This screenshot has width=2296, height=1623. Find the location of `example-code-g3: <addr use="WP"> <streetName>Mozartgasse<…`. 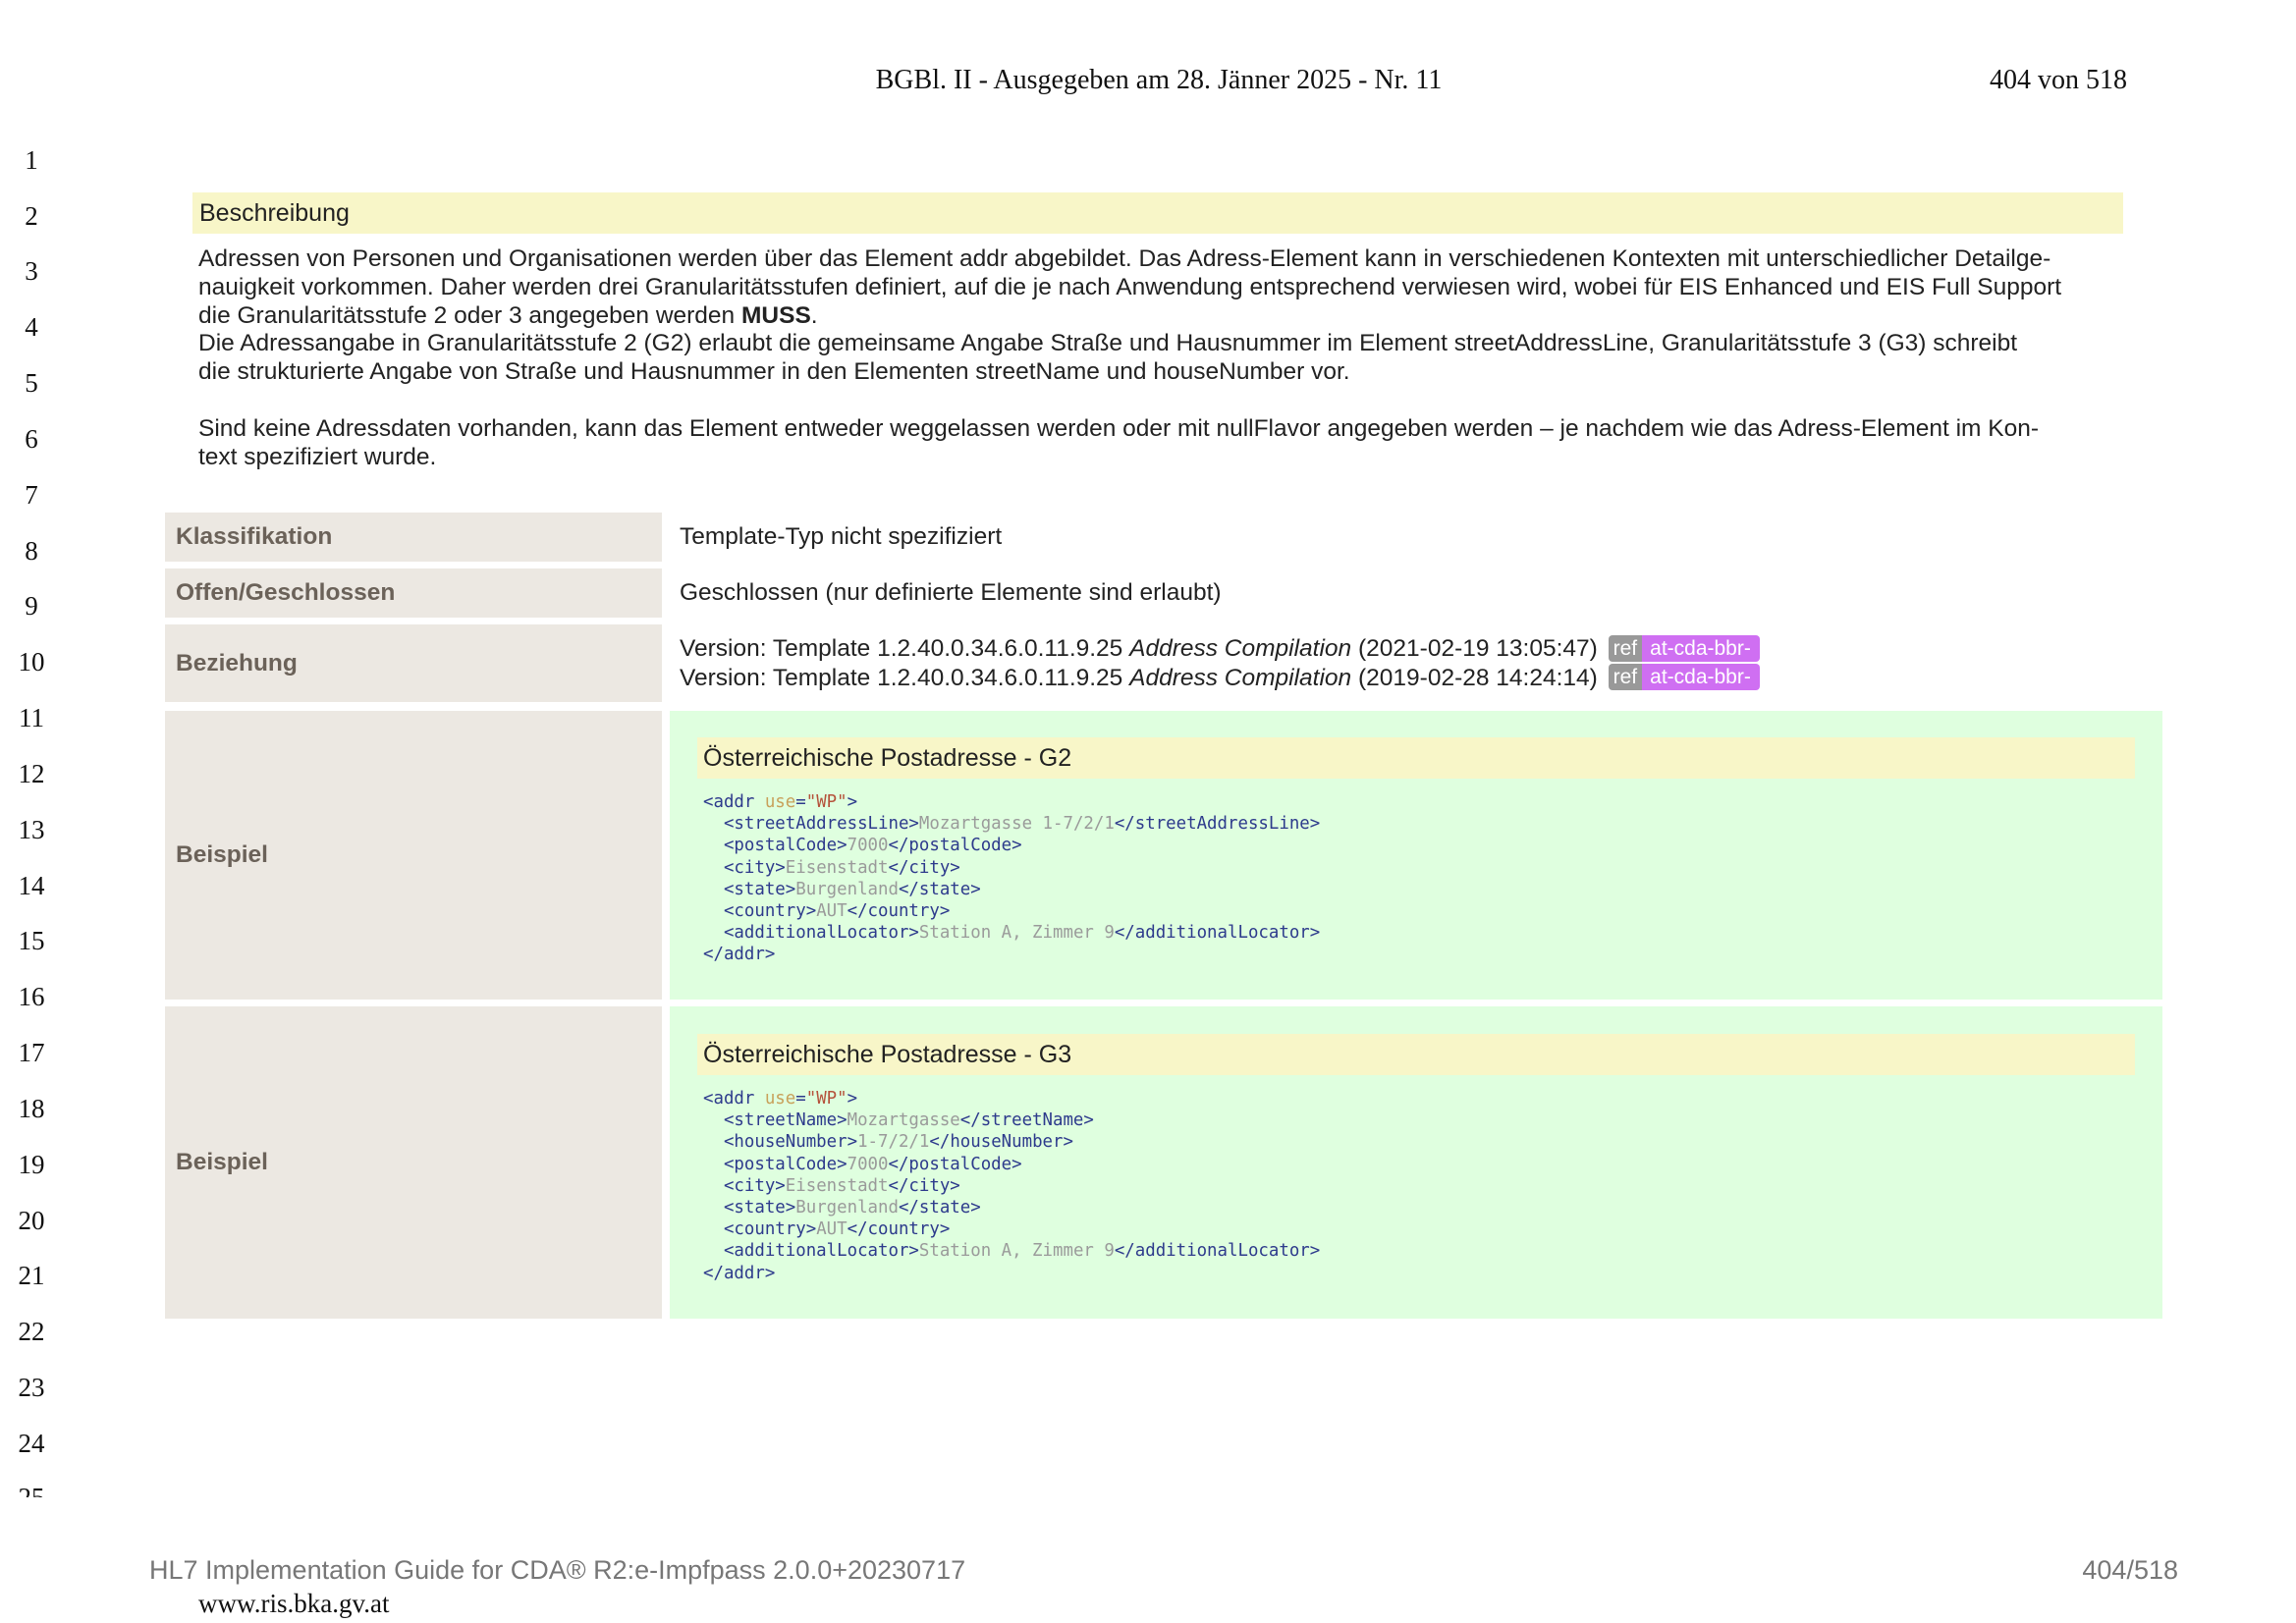

example-code-g3: <addr use="WP"> <streetName>Mozartgasse<… is located at coordinates (1012, 1186).